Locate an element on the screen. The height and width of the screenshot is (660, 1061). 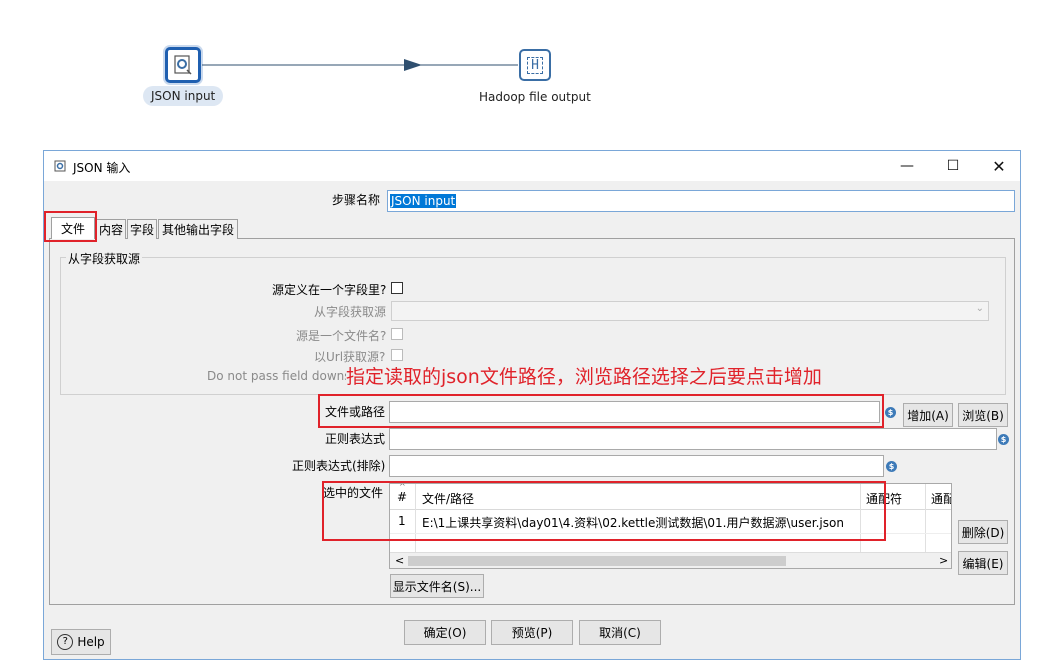
help-icon: ? is located at coordinates (65, 642).